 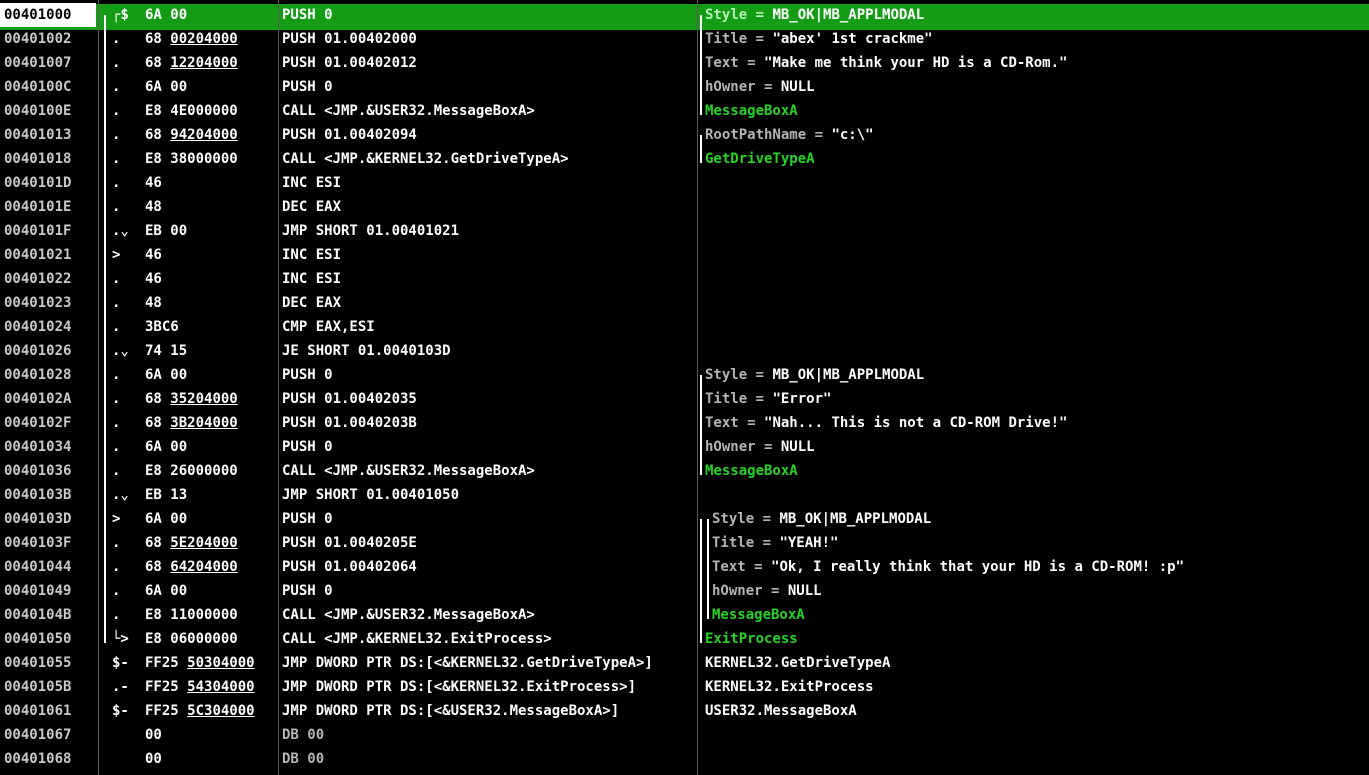 I want to click on disasm-row: 00401068 00 DB 00, so click(x=684, y=759).